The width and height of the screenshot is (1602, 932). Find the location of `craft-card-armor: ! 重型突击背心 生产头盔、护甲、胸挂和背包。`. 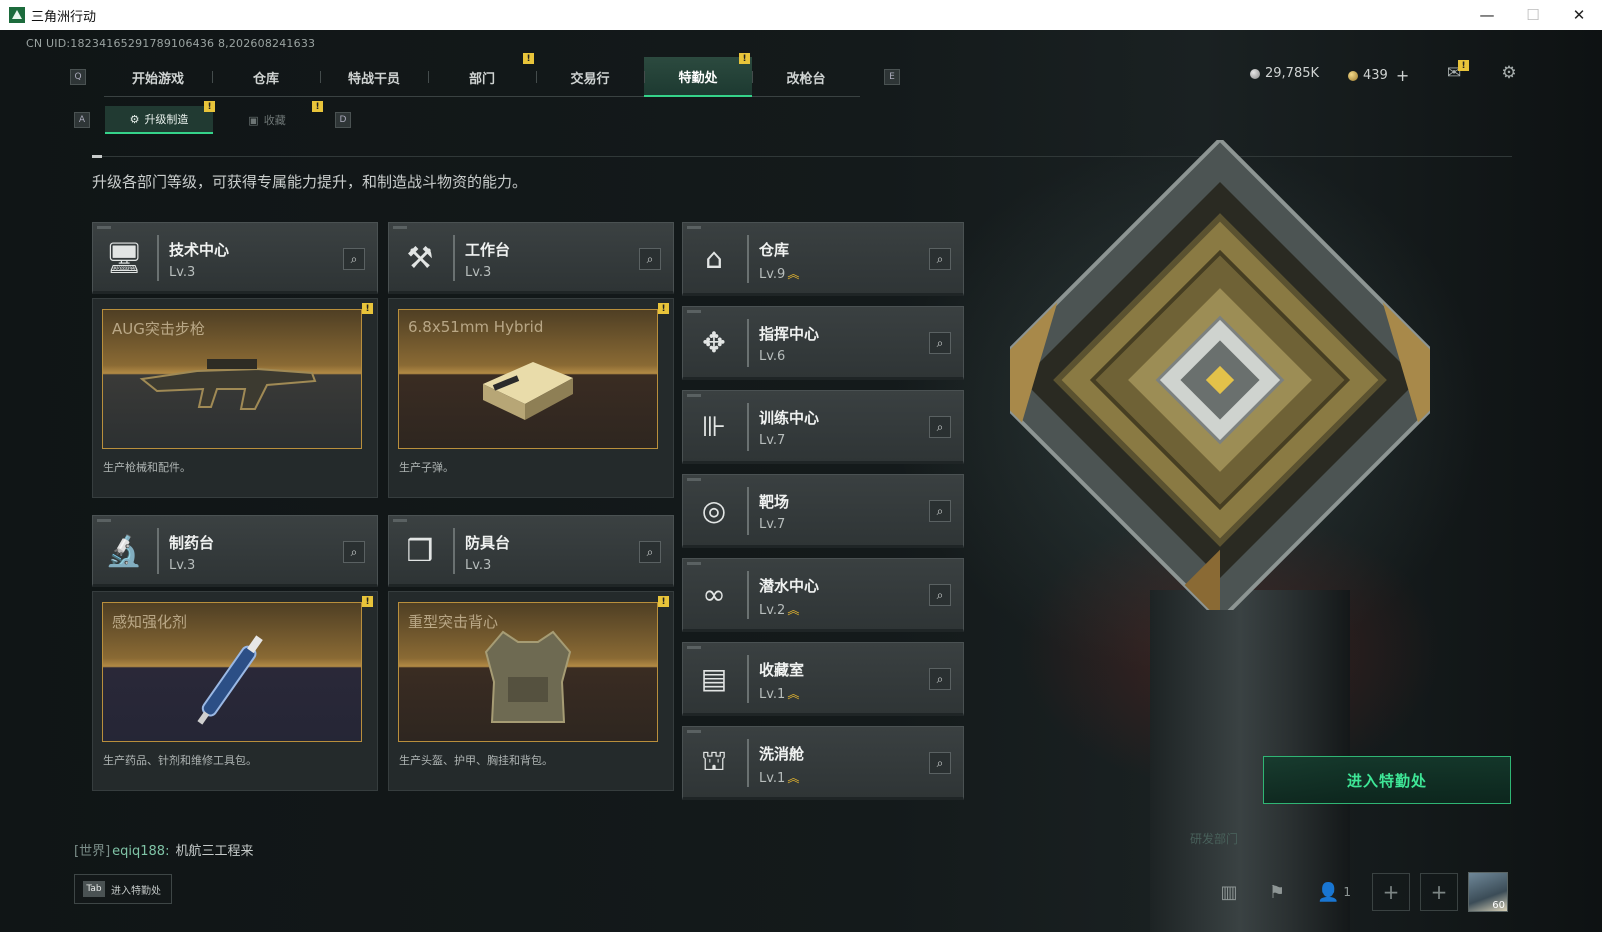

craft-card-armor: ! 重型突击背心 生产头盔、护甲、胸挂和背包。 is located at coordinates (531, 691).